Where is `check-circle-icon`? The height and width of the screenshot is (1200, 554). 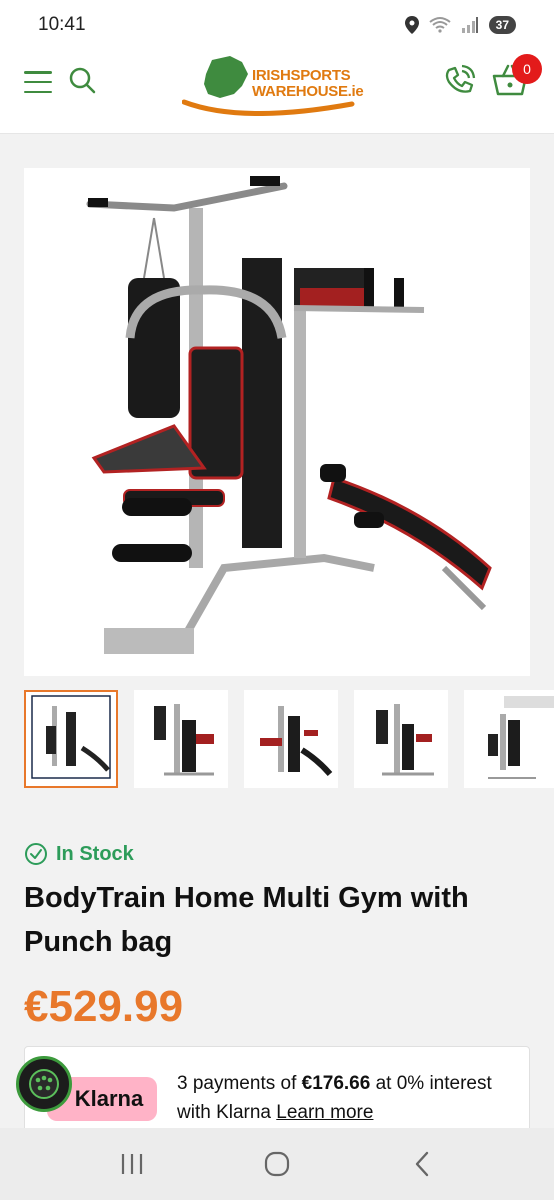
check-circle-icon is located at coordinates (36, 854).